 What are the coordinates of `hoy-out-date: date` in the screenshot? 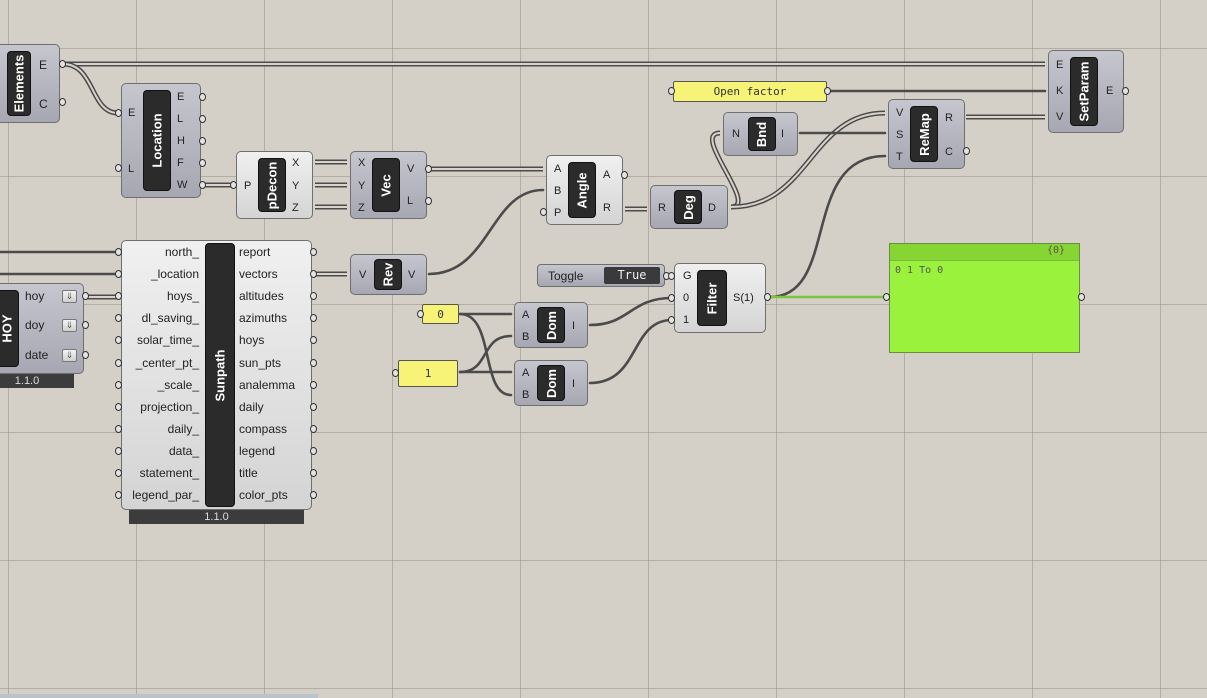 It's located at (37, 355).